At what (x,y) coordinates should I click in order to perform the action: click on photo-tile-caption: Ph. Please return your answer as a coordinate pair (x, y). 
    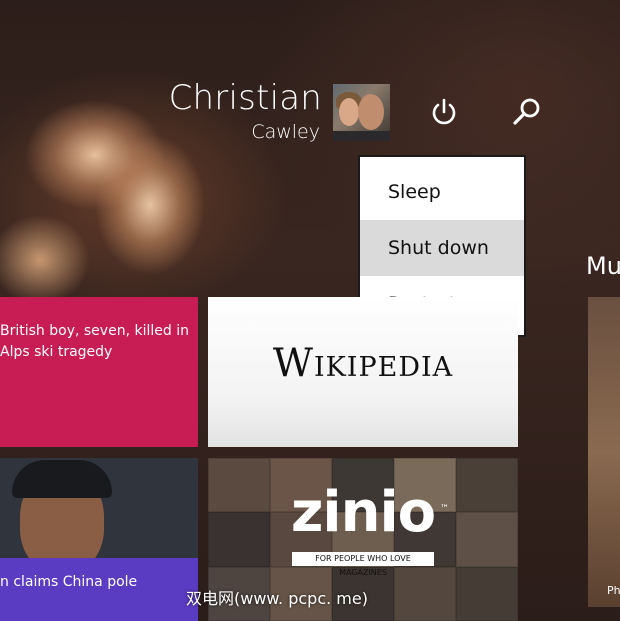
    Looking at the image, I should click on (613, 590).